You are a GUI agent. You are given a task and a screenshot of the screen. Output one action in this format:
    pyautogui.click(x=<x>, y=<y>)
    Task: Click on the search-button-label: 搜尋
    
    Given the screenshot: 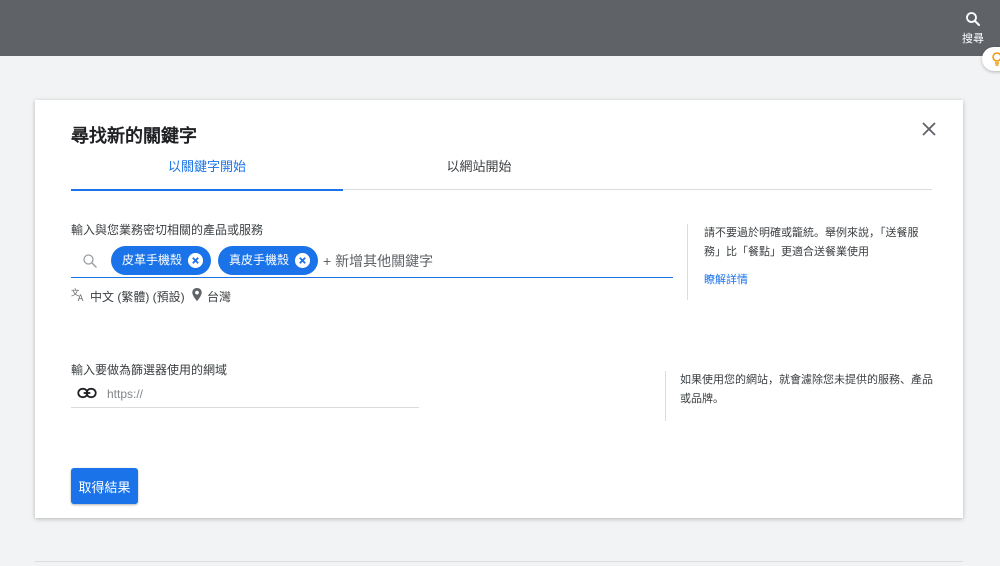 What is the action you would take?
    pyautogui.click(x=973, y=39)
    